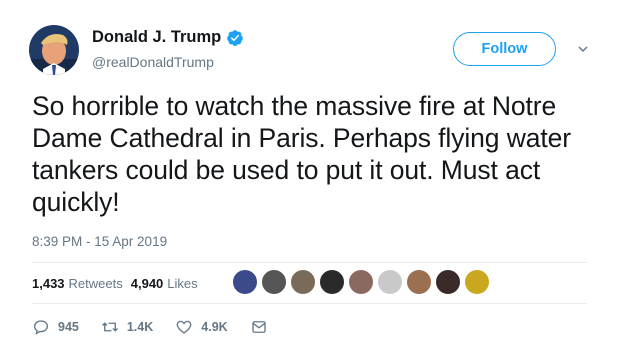  I want to click on like-action: 4.9K, so click(201, 327).